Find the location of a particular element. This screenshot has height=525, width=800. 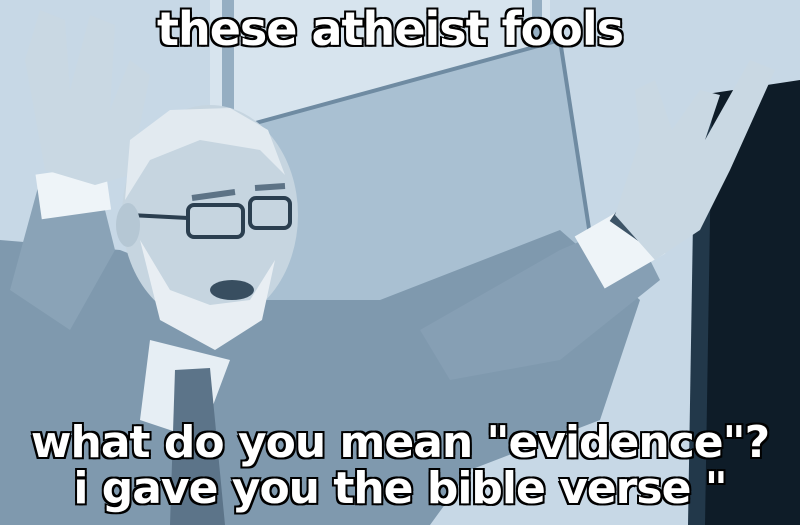

bottom-caption-line-2: i gave you the bible verse " is located at coordinates (400, 488).